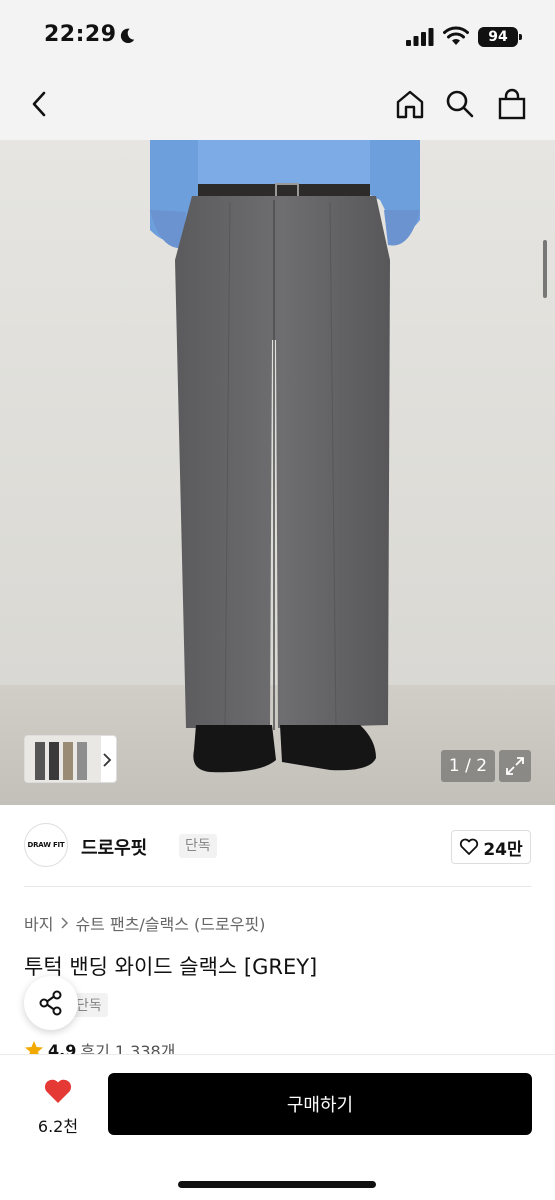  I want to click on brand-logo-text: DRAW FIT, so click(46, 845).